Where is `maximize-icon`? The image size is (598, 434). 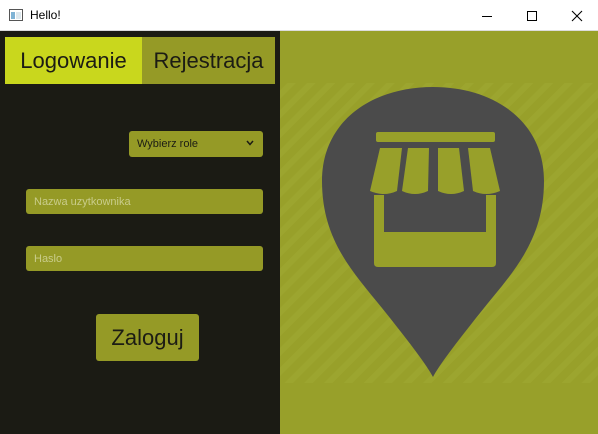
maximize-icon is located at coordinates (532, 15).